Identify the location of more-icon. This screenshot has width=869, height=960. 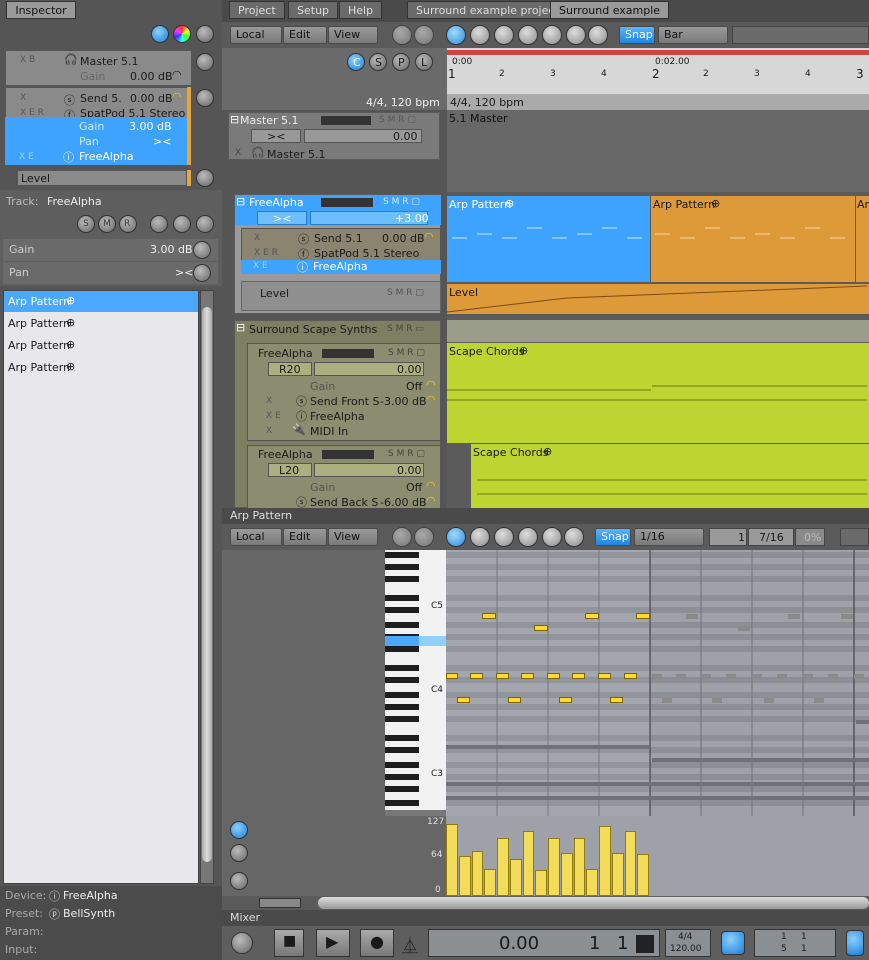
(159, 224).